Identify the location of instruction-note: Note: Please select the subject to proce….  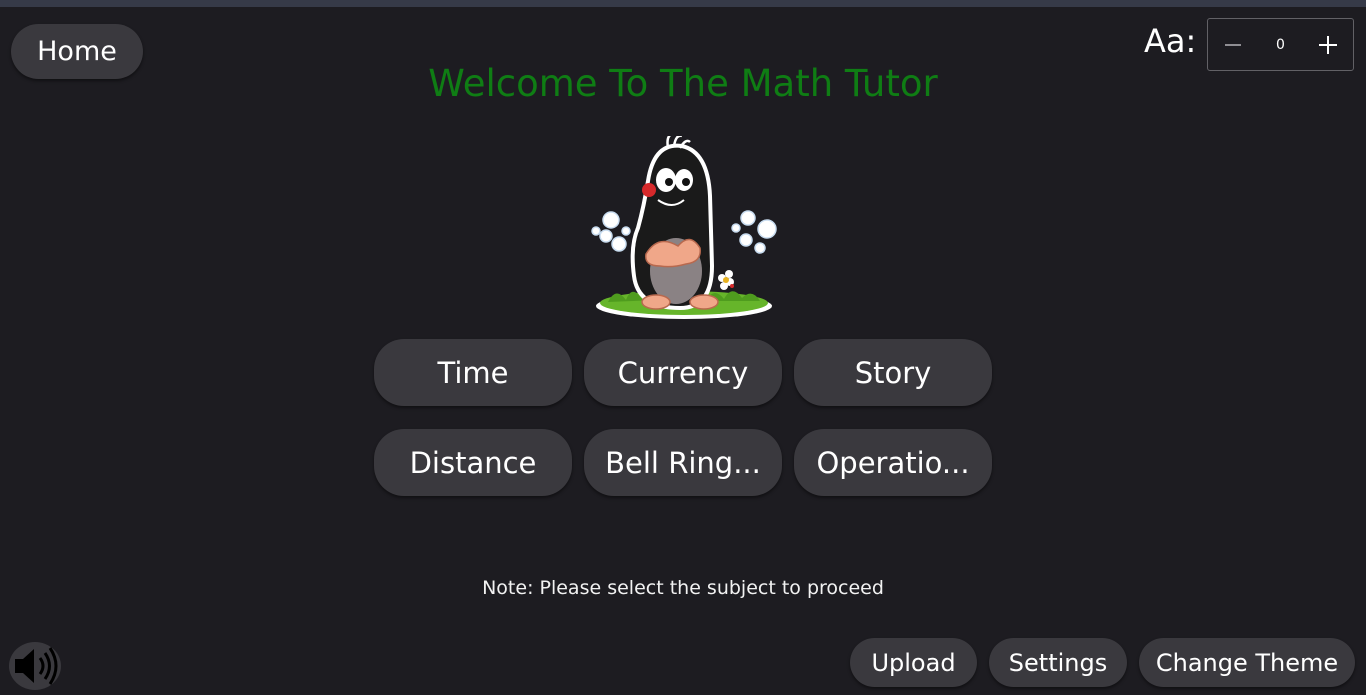
(683, 588).